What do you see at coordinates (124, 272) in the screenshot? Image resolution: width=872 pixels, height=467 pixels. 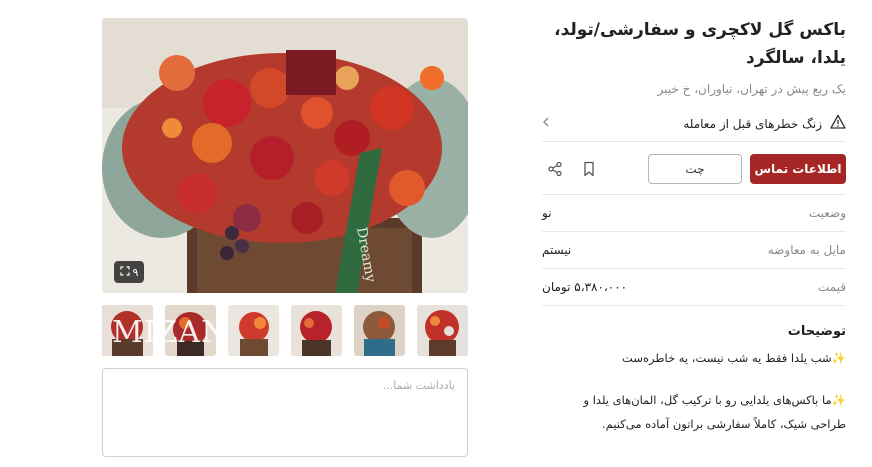 I see `gallery-expand-icon` at bounding box center [124, 272].